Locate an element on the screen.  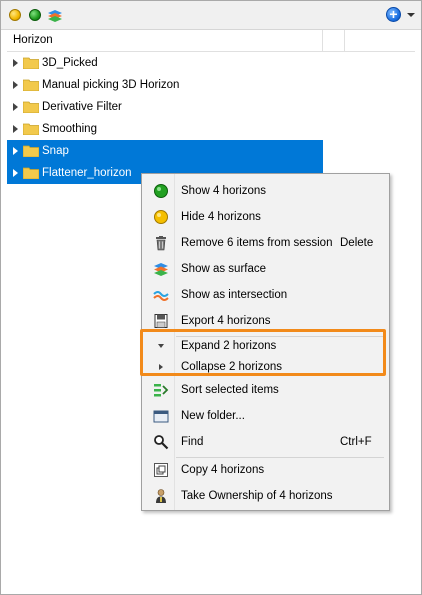
menu-item-remove: Remove 6 items from session Delete is located at coordinates (265, 243).